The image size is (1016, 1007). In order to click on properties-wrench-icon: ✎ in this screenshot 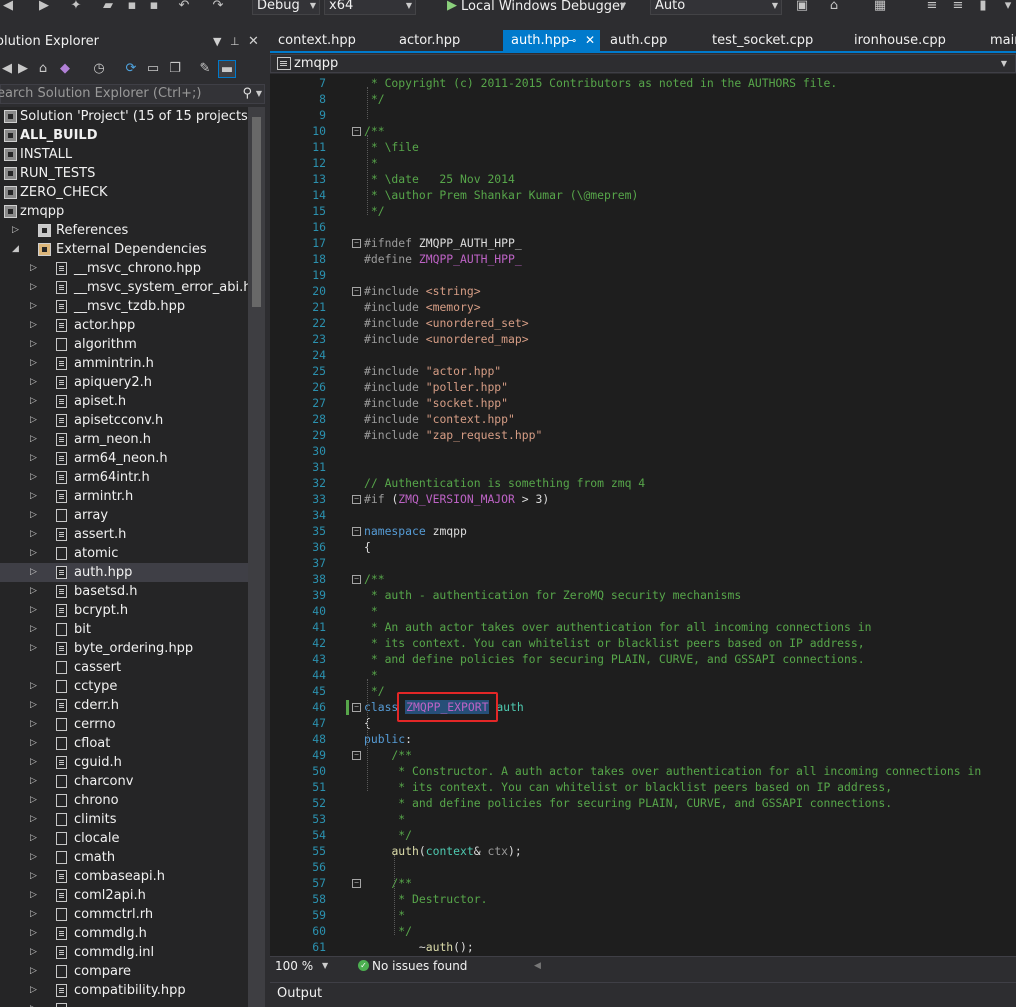, I will do `click(205, 69)`.